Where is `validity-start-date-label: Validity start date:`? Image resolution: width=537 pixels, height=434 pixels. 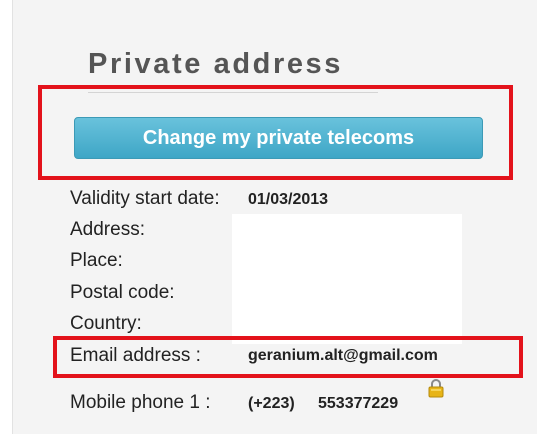 validity-start-date-label: Validity start date: is located at coordinates (145, 198).